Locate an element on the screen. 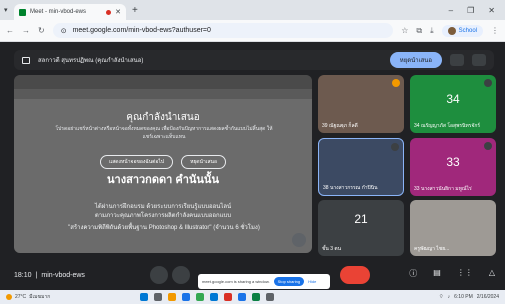 The image size is (505, 304). participant-tile: 39 ณัฐณฐุภ ก็ลดี is located at coordinates (361, 104).